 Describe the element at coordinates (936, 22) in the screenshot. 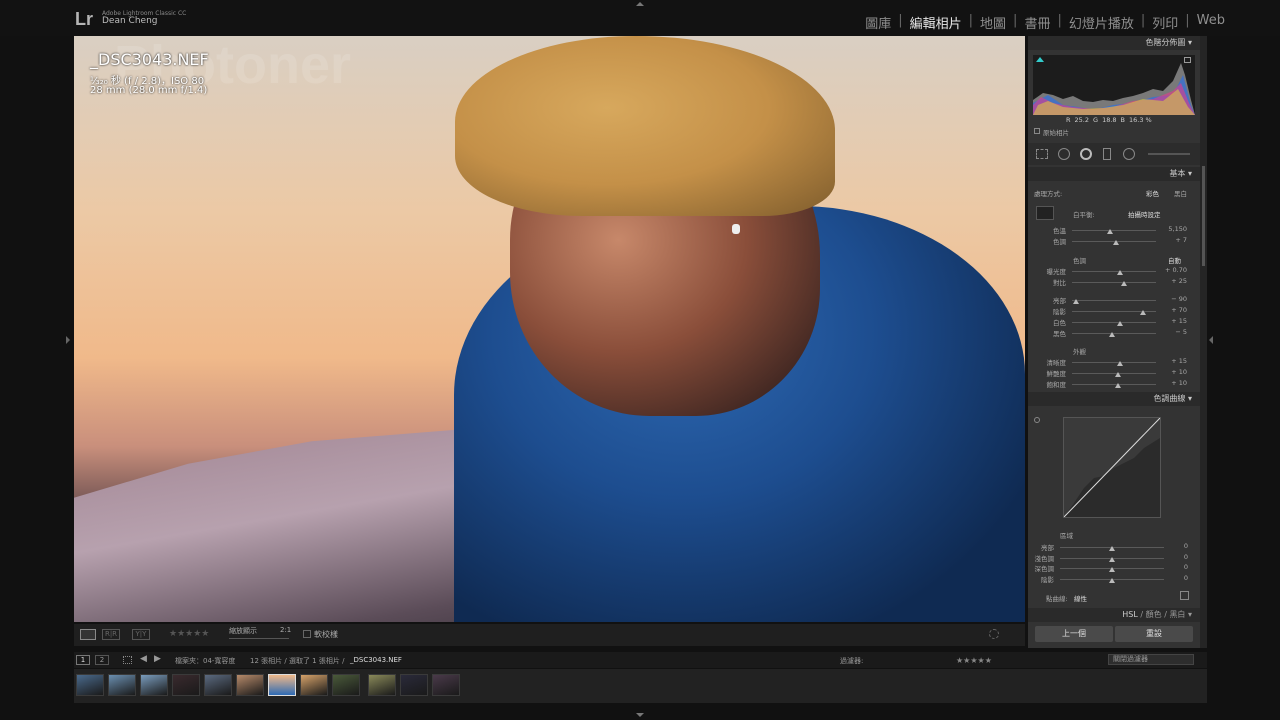

I see `module-1: 編輯相片` at that location.